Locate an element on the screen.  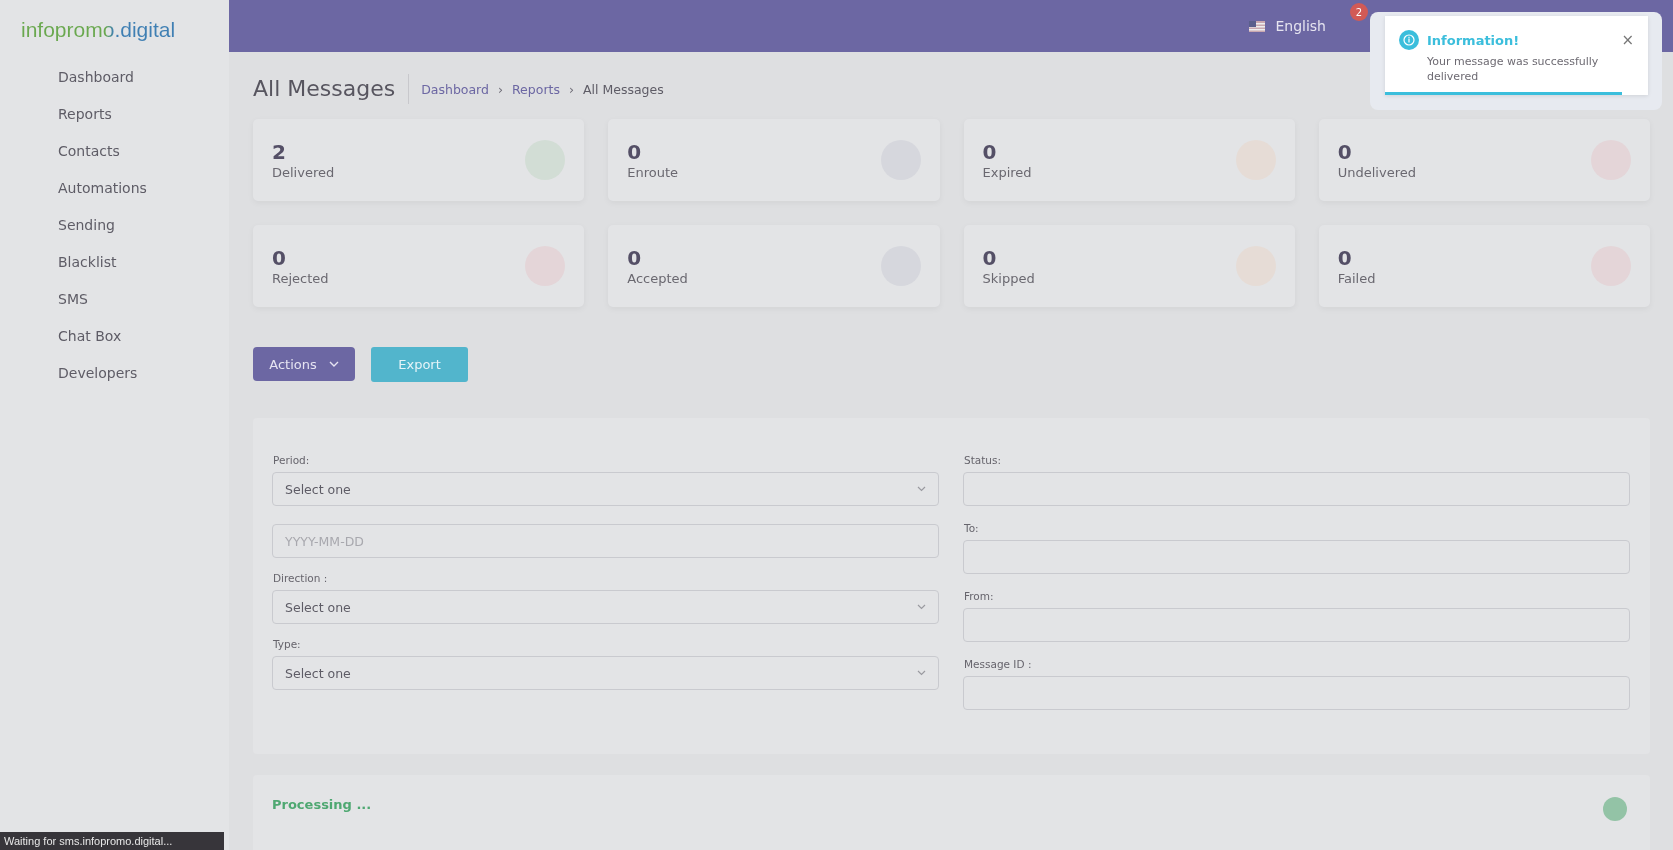
stat-label: Enroute is located at coordinates (653, 172).